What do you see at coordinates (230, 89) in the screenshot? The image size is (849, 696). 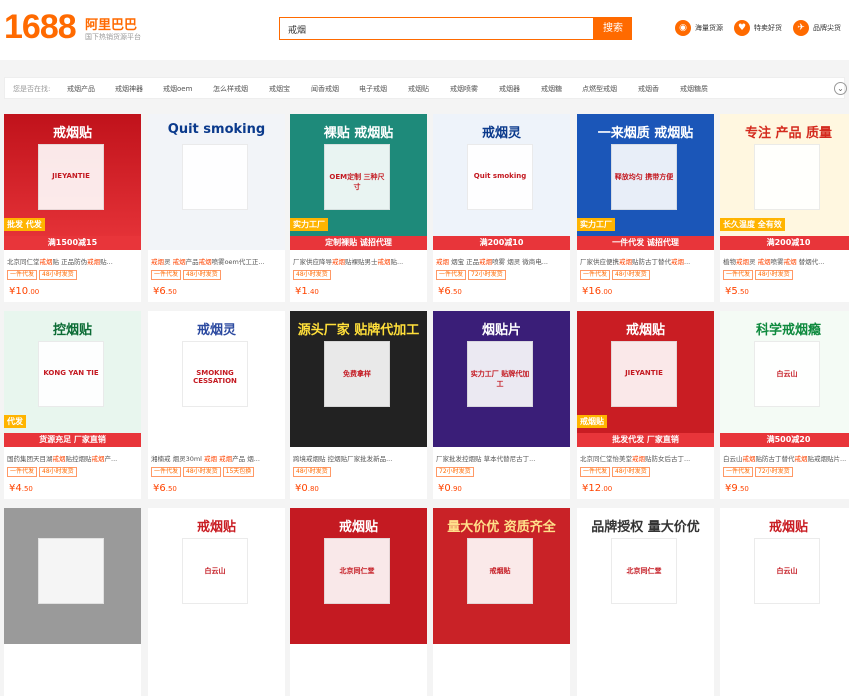 I see `related-search-item: 怎么样戒烟` at bounding box center [230, 89].